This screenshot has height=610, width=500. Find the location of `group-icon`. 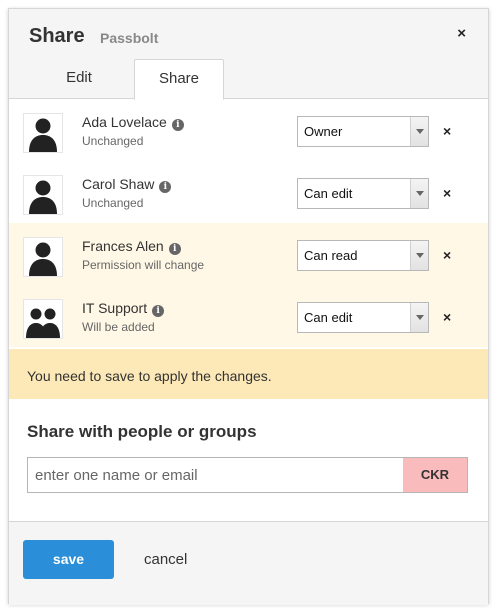

group-icon is located at coordinates (43, 319).